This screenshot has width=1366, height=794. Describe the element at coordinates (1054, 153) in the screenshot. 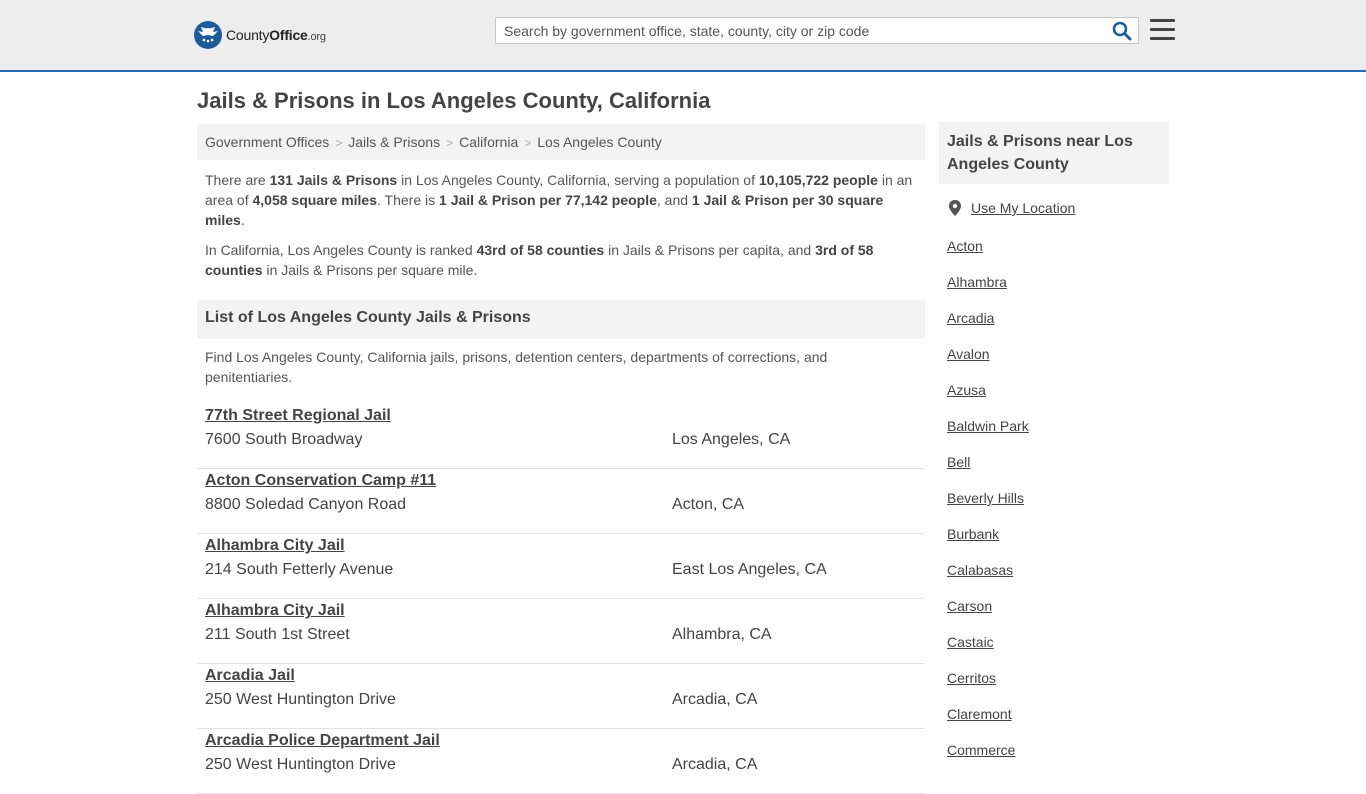

I see `sidebar-heading: Jails & Prisons near Los Angeles County` at that location.